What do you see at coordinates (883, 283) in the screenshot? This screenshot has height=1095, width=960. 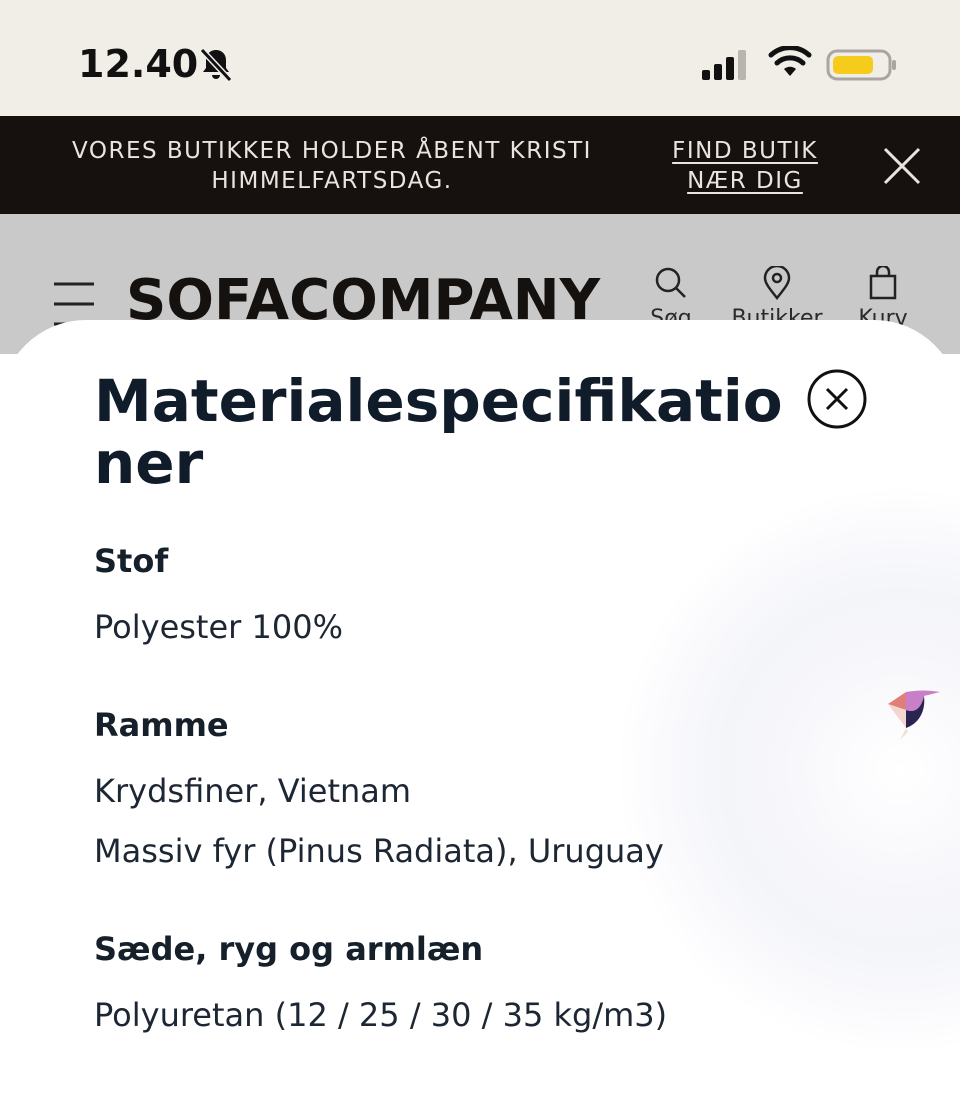 I see `shopping-bag-icon` at bounding box center [883, 283].